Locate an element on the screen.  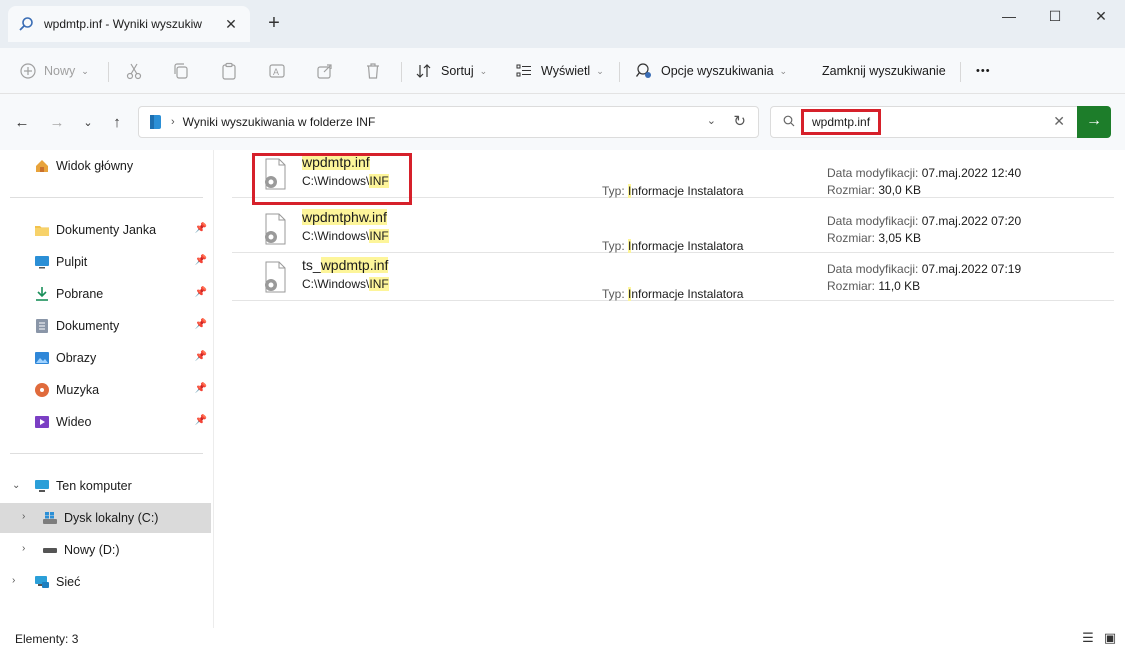
refresh-icon: ↻ is located at coordinates (739, 121).